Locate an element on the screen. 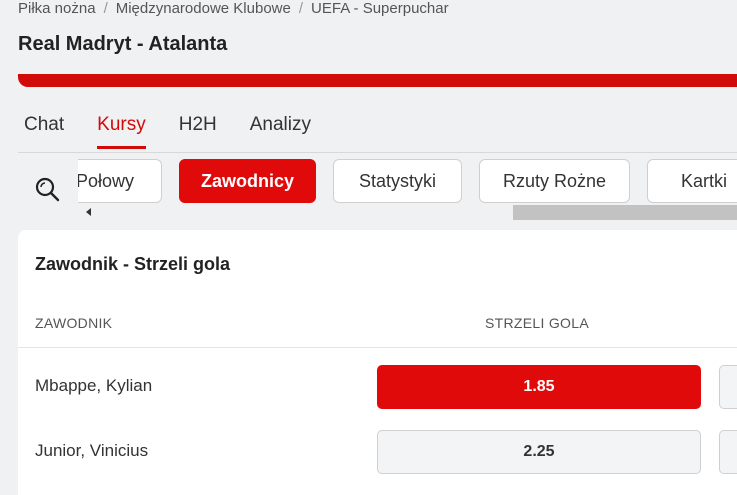 Image resolution: width=737 pixels, height=495 pixels. chip-rzuty-rozne: Rzuty Rożne is located at coordinates (554, 181).